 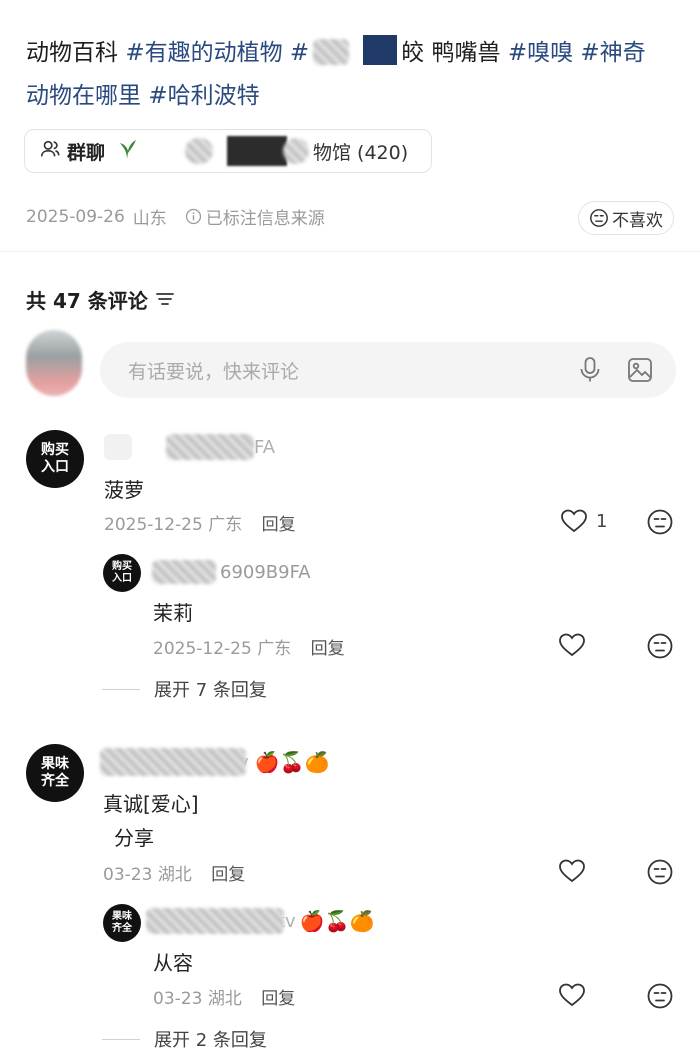 What do you see at coordinates (210, 690) in the screenshot?
I see `expand-label: 展开 7 条回复` at bounding box center [210, 690].